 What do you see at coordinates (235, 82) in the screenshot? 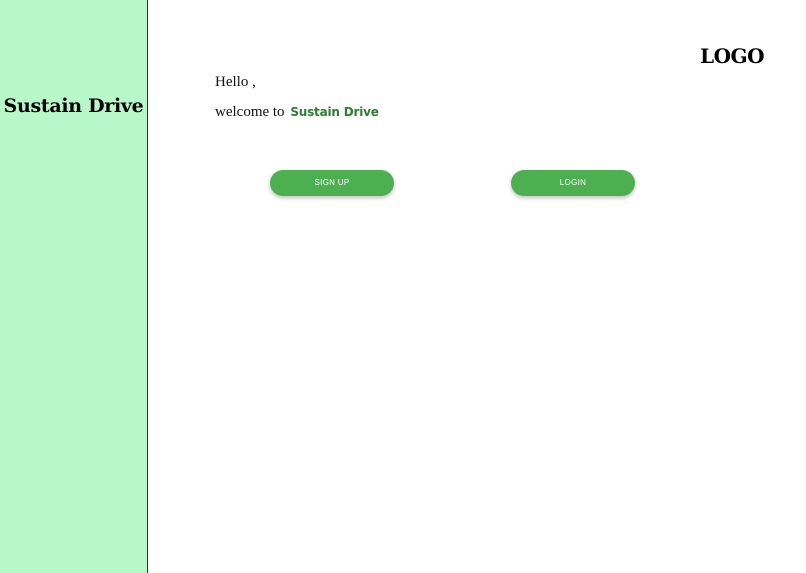
I see `hello-text: Hello ,` at bounding box center [235, 82].